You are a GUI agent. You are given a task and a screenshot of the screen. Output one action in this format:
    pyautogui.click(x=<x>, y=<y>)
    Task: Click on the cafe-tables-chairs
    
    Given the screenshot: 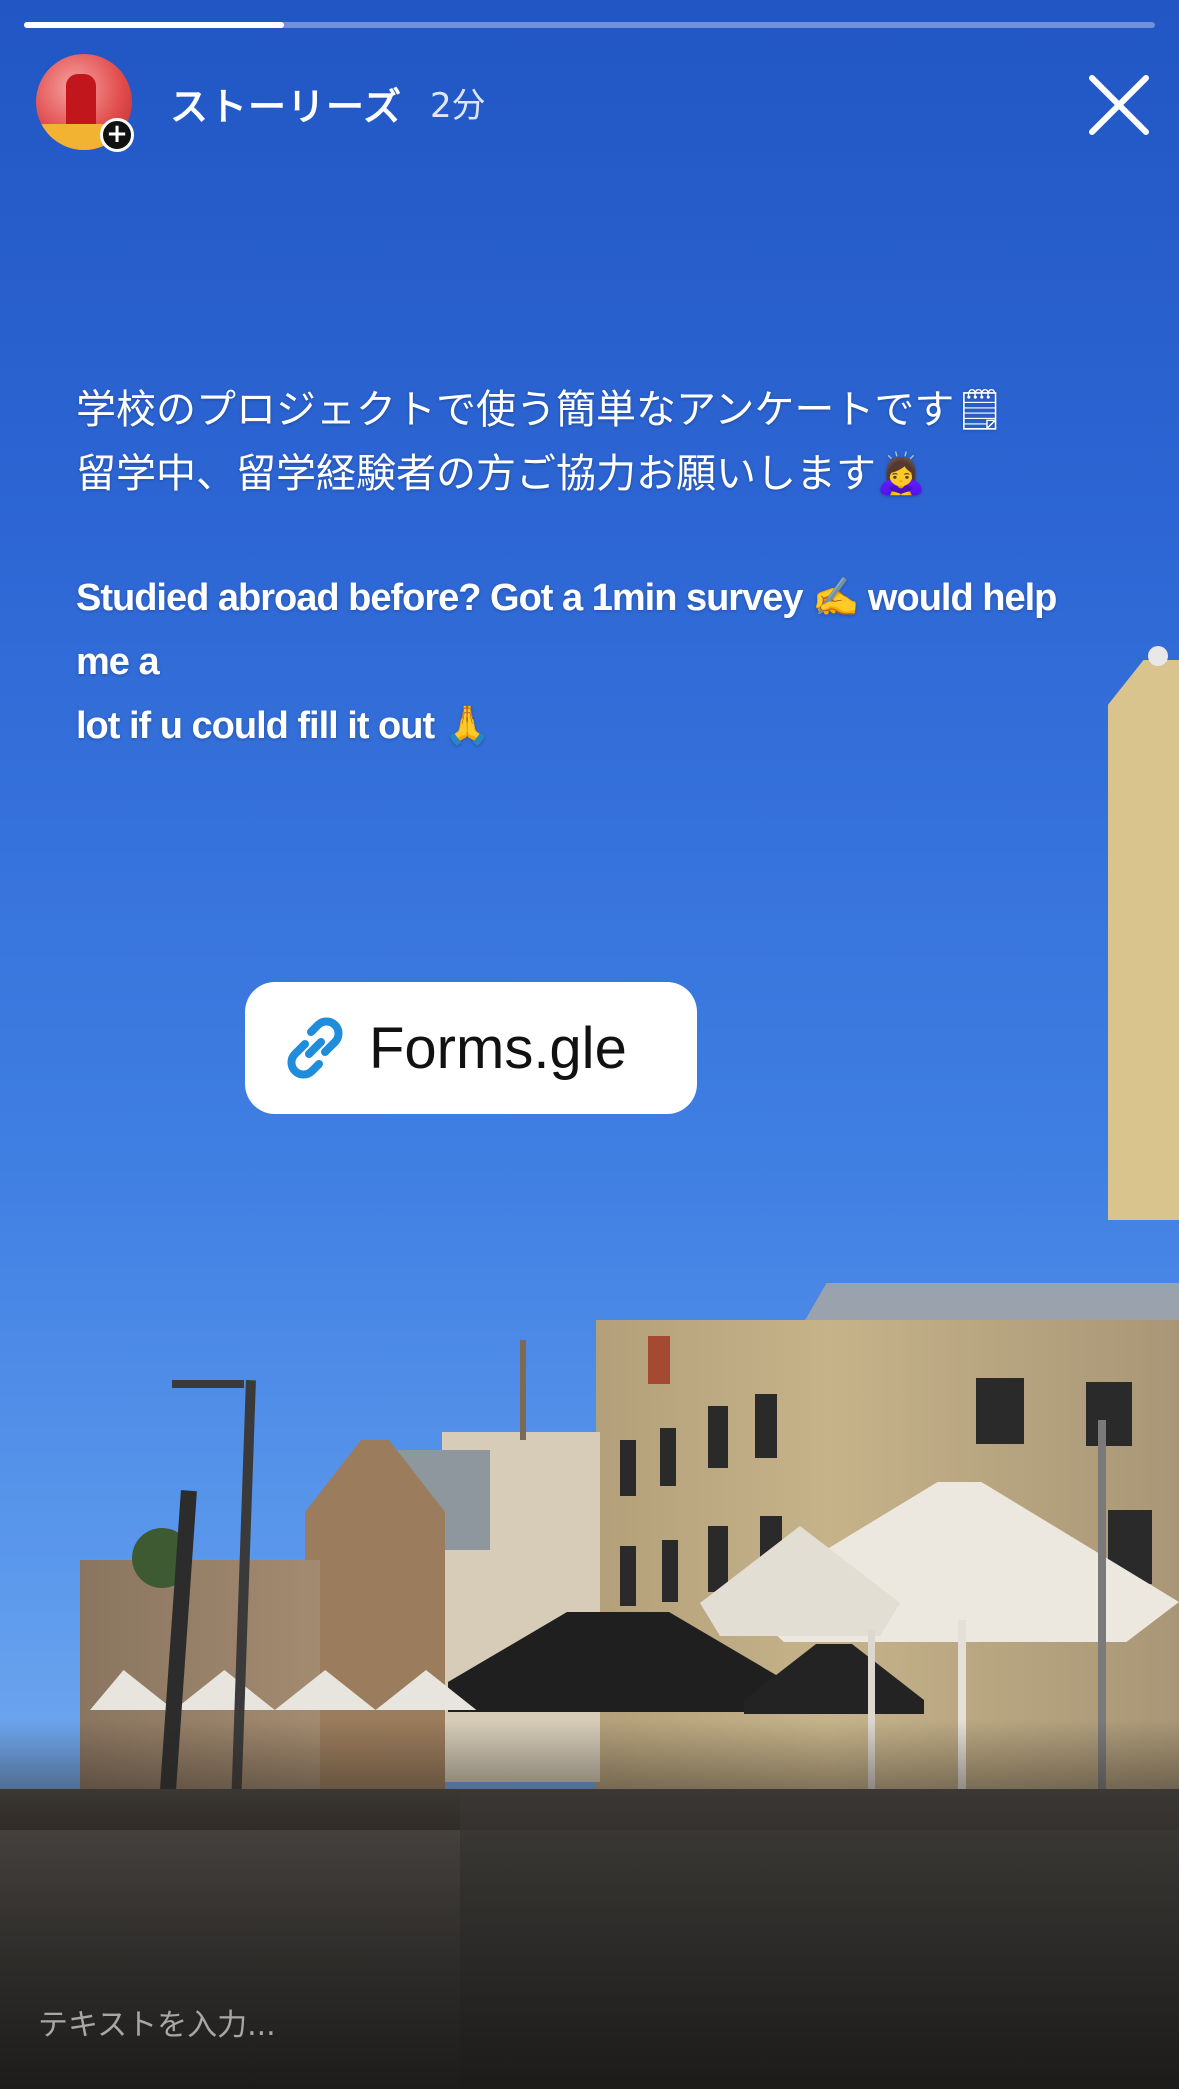 What is the action you would take?
    pyautogui.click(x=819, y=1939)
    